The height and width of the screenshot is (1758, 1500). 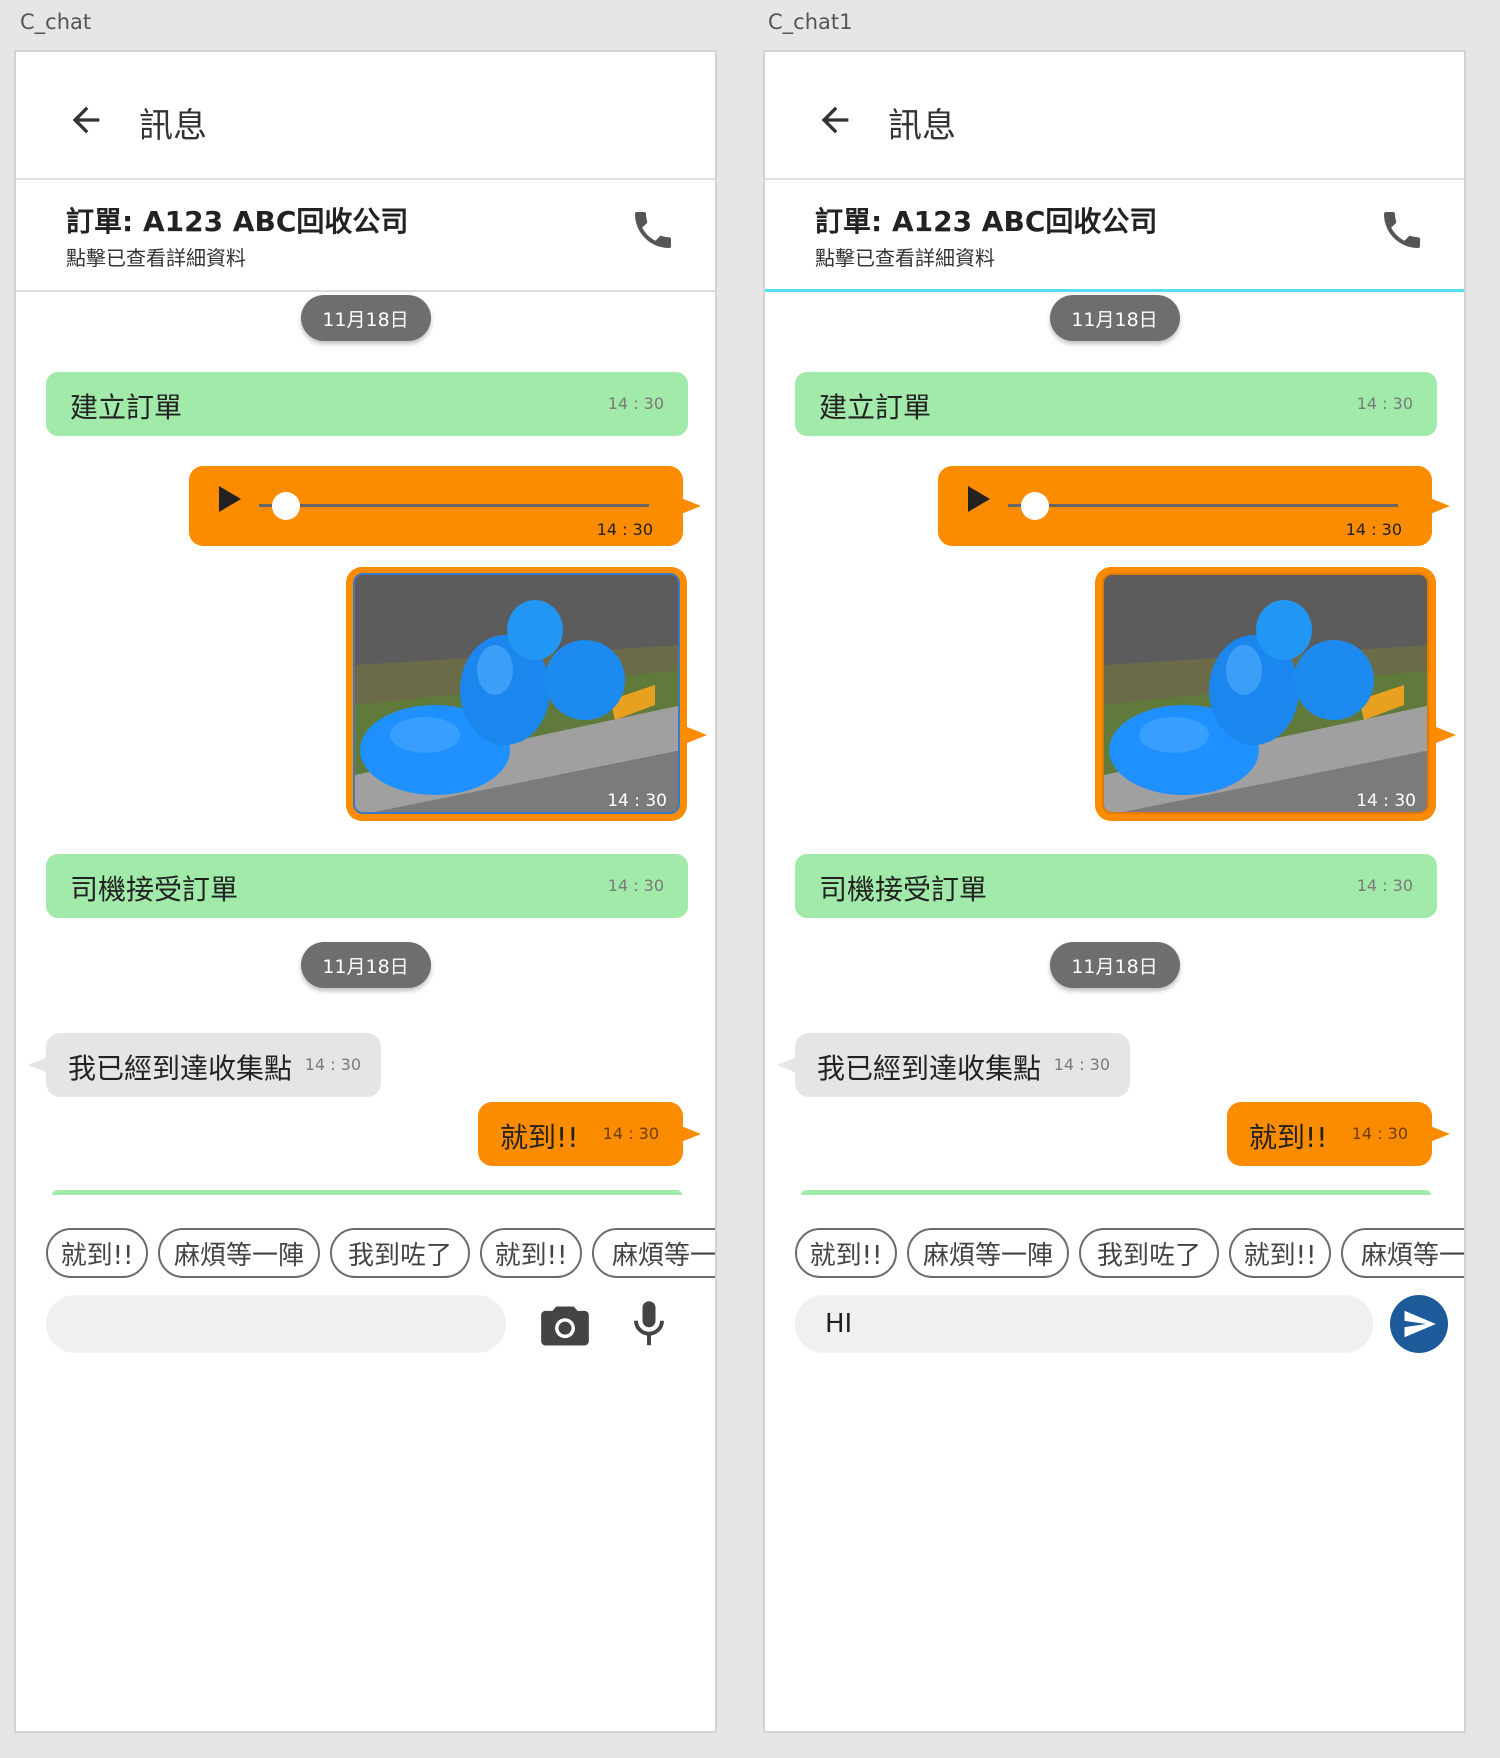 What do you see at coordinates (56, 22) in the screenshot?
I see `artboard-label: C_chat` at bounding box center [56, 22].